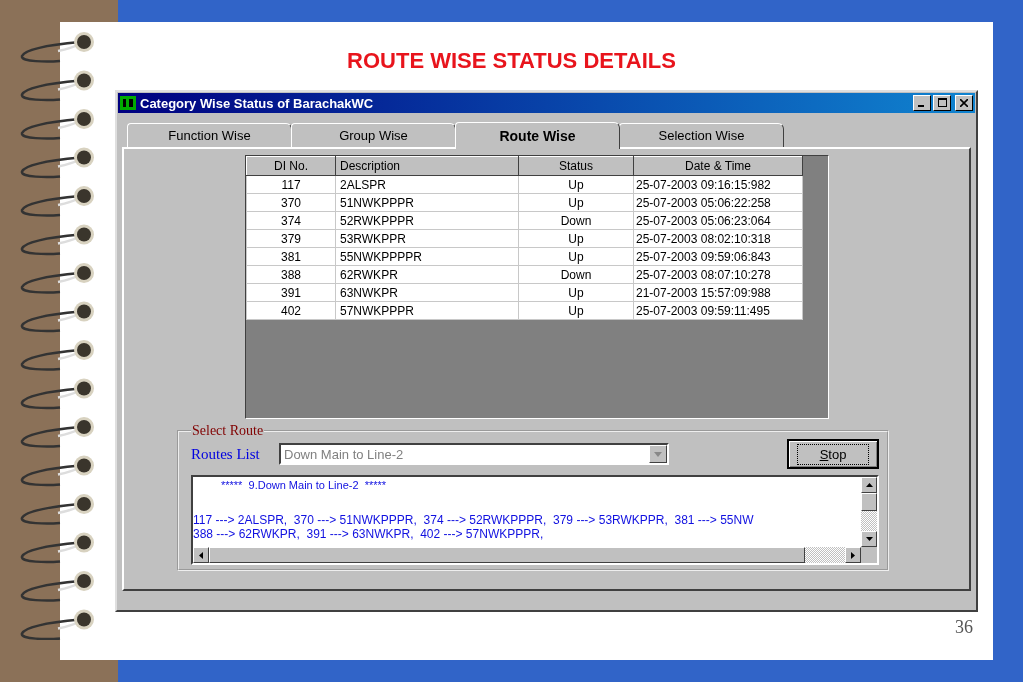  I want to click on table-cell: 388, so click(291, 274).